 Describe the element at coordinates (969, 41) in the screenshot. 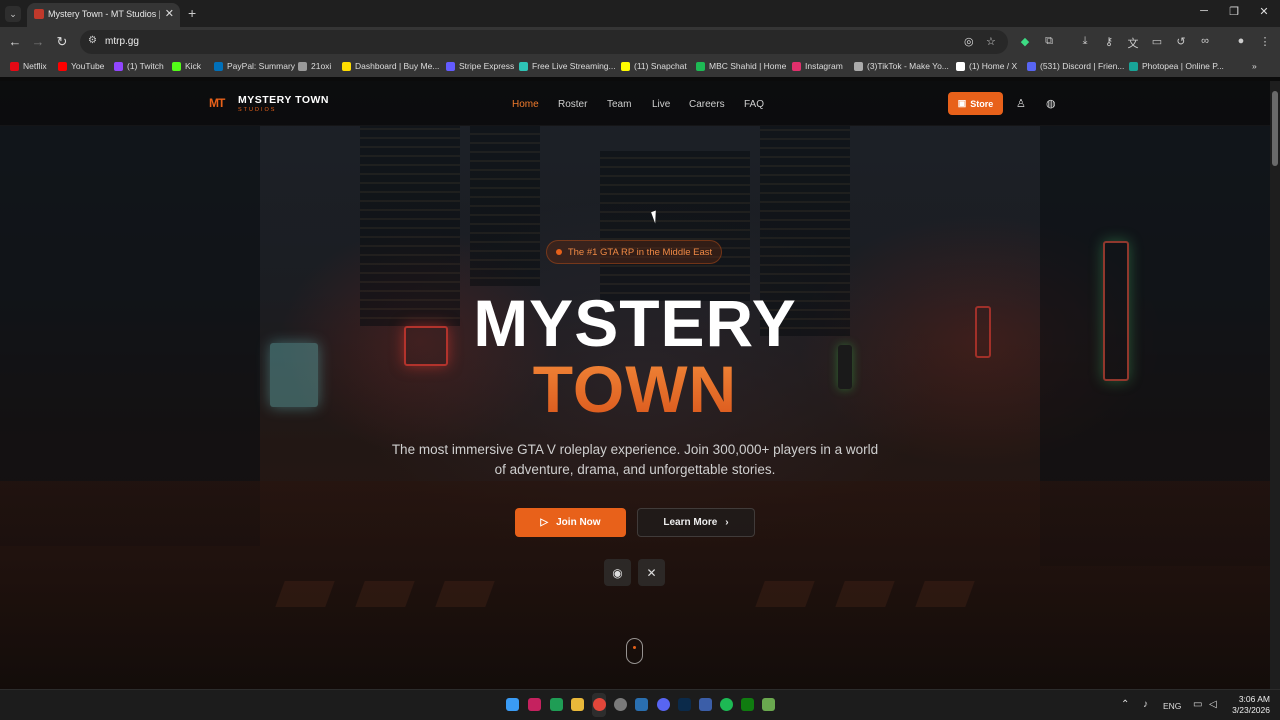

I see `tracking-eye-icon: ◎` at that location.